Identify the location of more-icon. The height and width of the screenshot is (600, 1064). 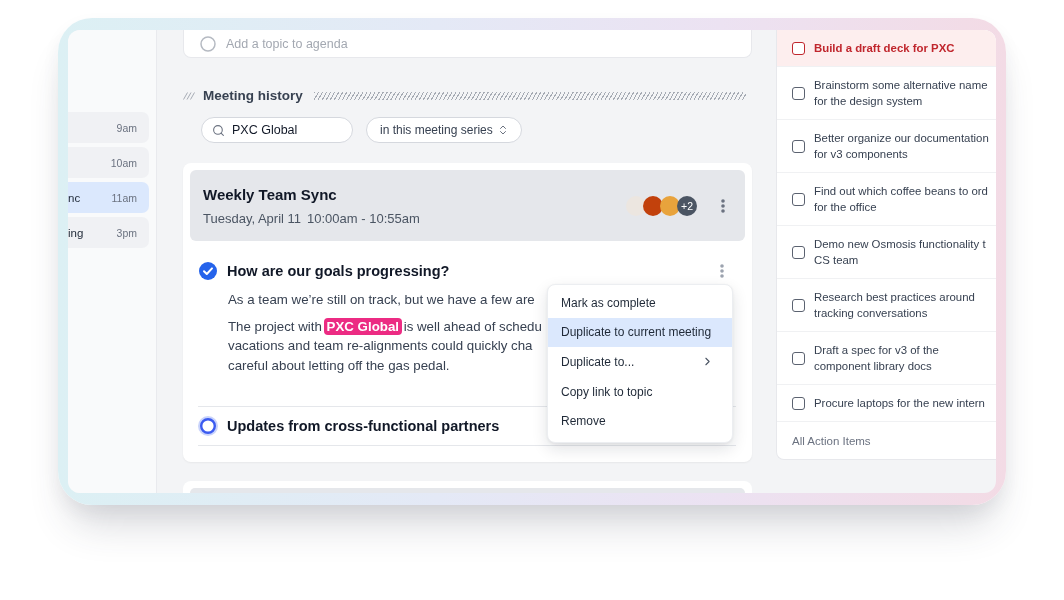
(723, 205).